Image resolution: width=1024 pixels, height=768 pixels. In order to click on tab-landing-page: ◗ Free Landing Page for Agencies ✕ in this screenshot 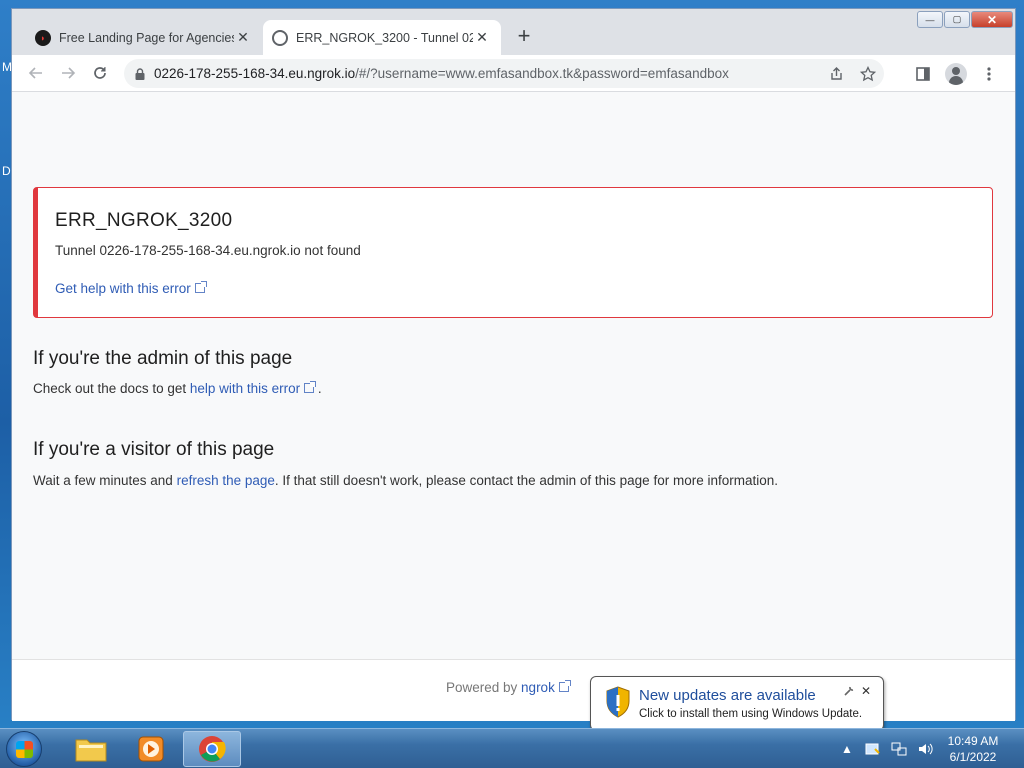, I will do `click(144, 37)`.